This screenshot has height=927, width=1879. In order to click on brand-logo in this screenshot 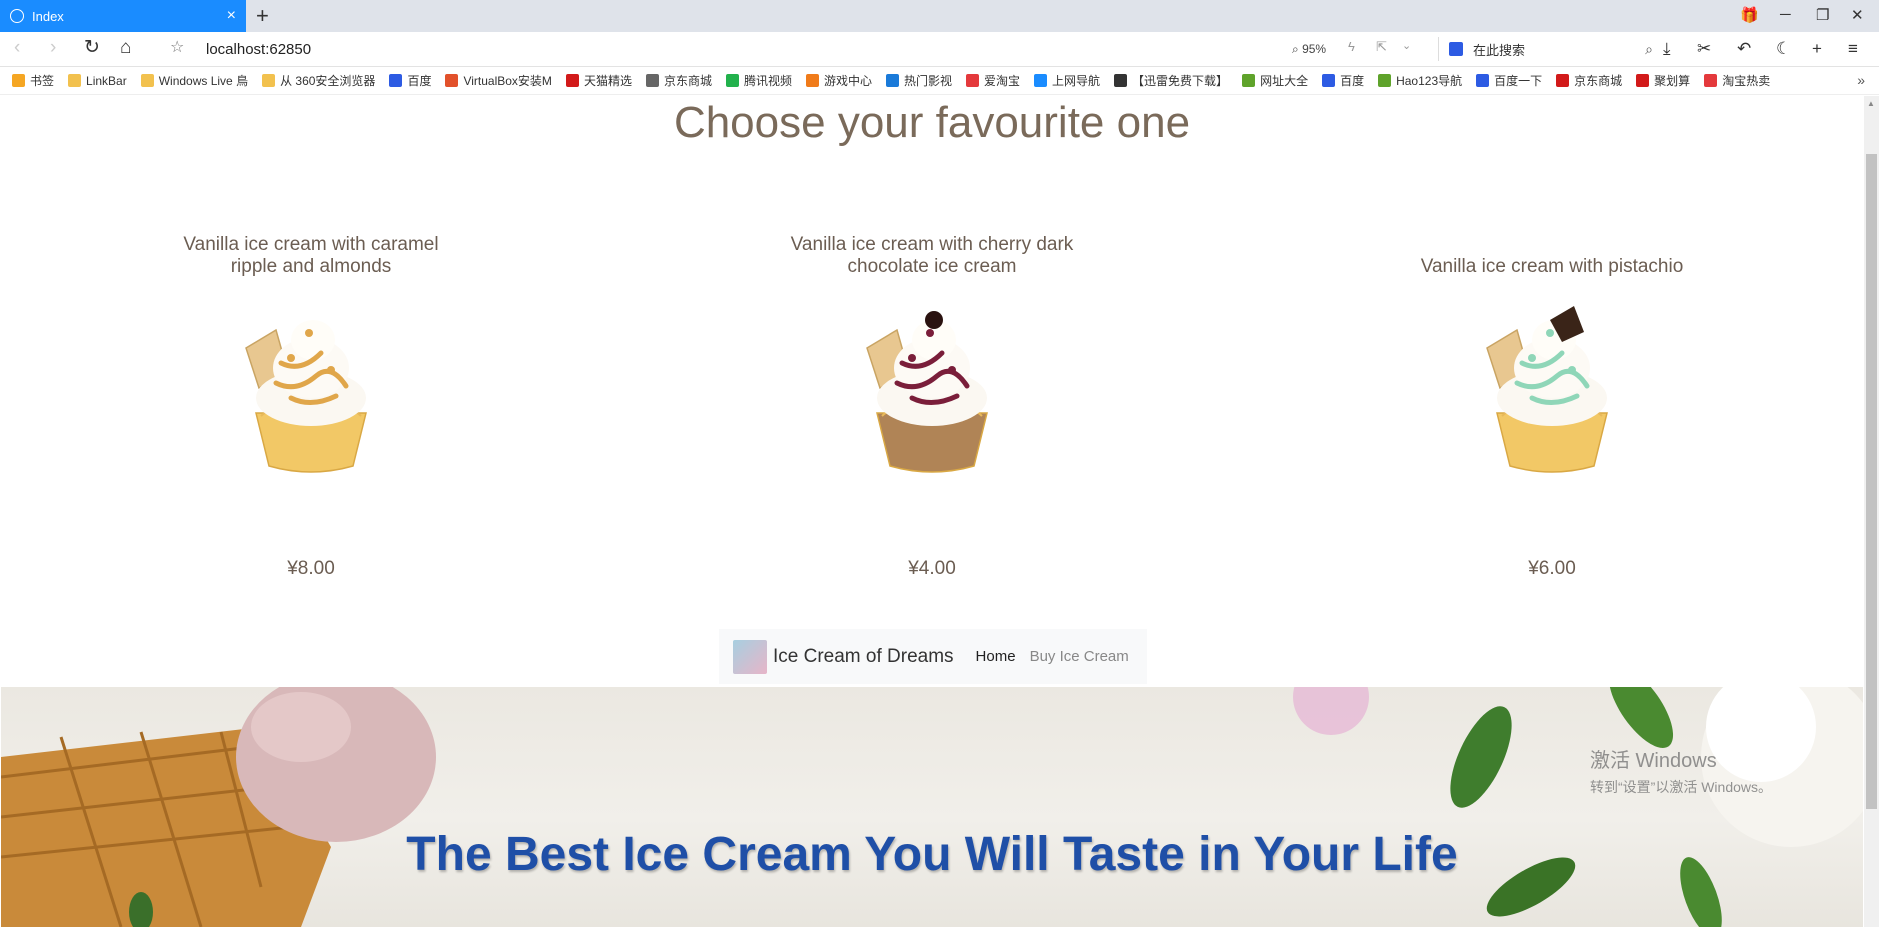, I will do `click(750, 656)`.